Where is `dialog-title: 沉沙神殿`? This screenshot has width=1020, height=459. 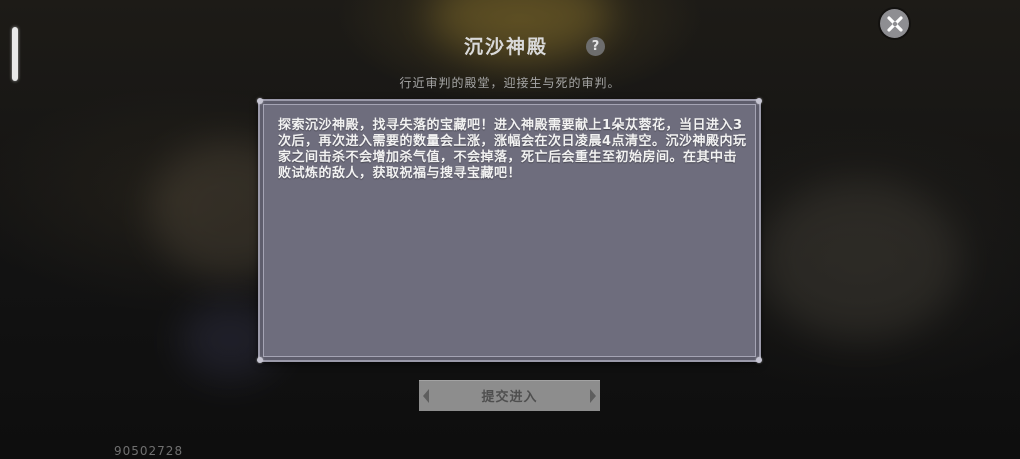
dialog-title: 沉沙神殿 is located at coordinates (506, 47).